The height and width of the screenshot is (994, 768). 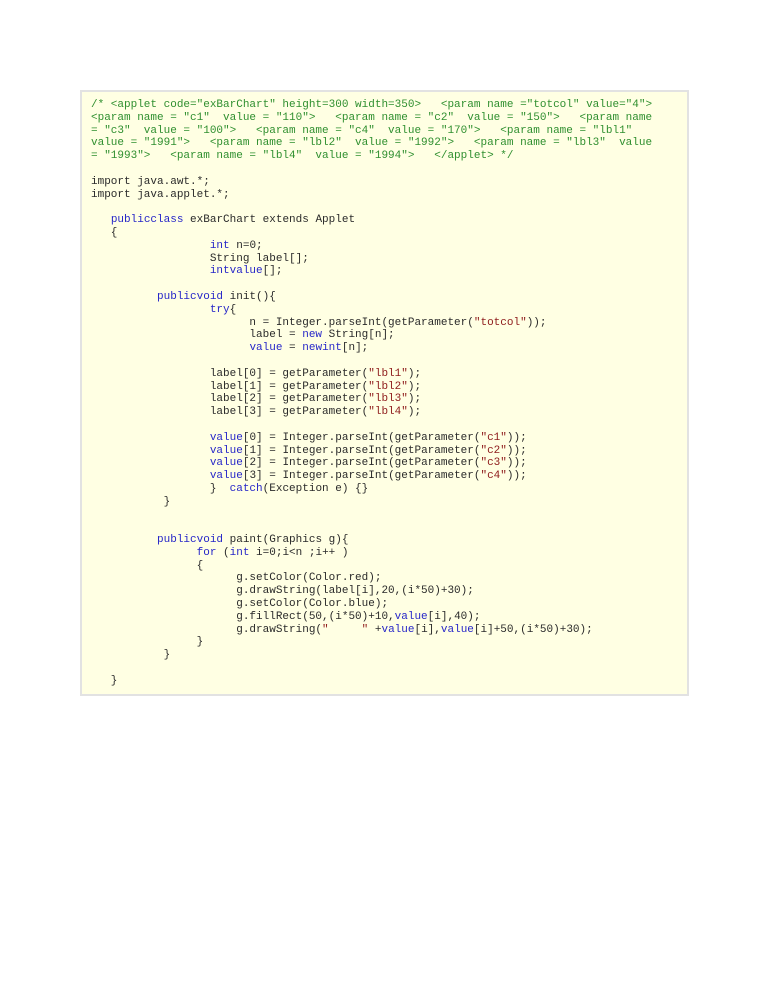 I want to click on code-text: String[n];, so click(x=358, y=335).